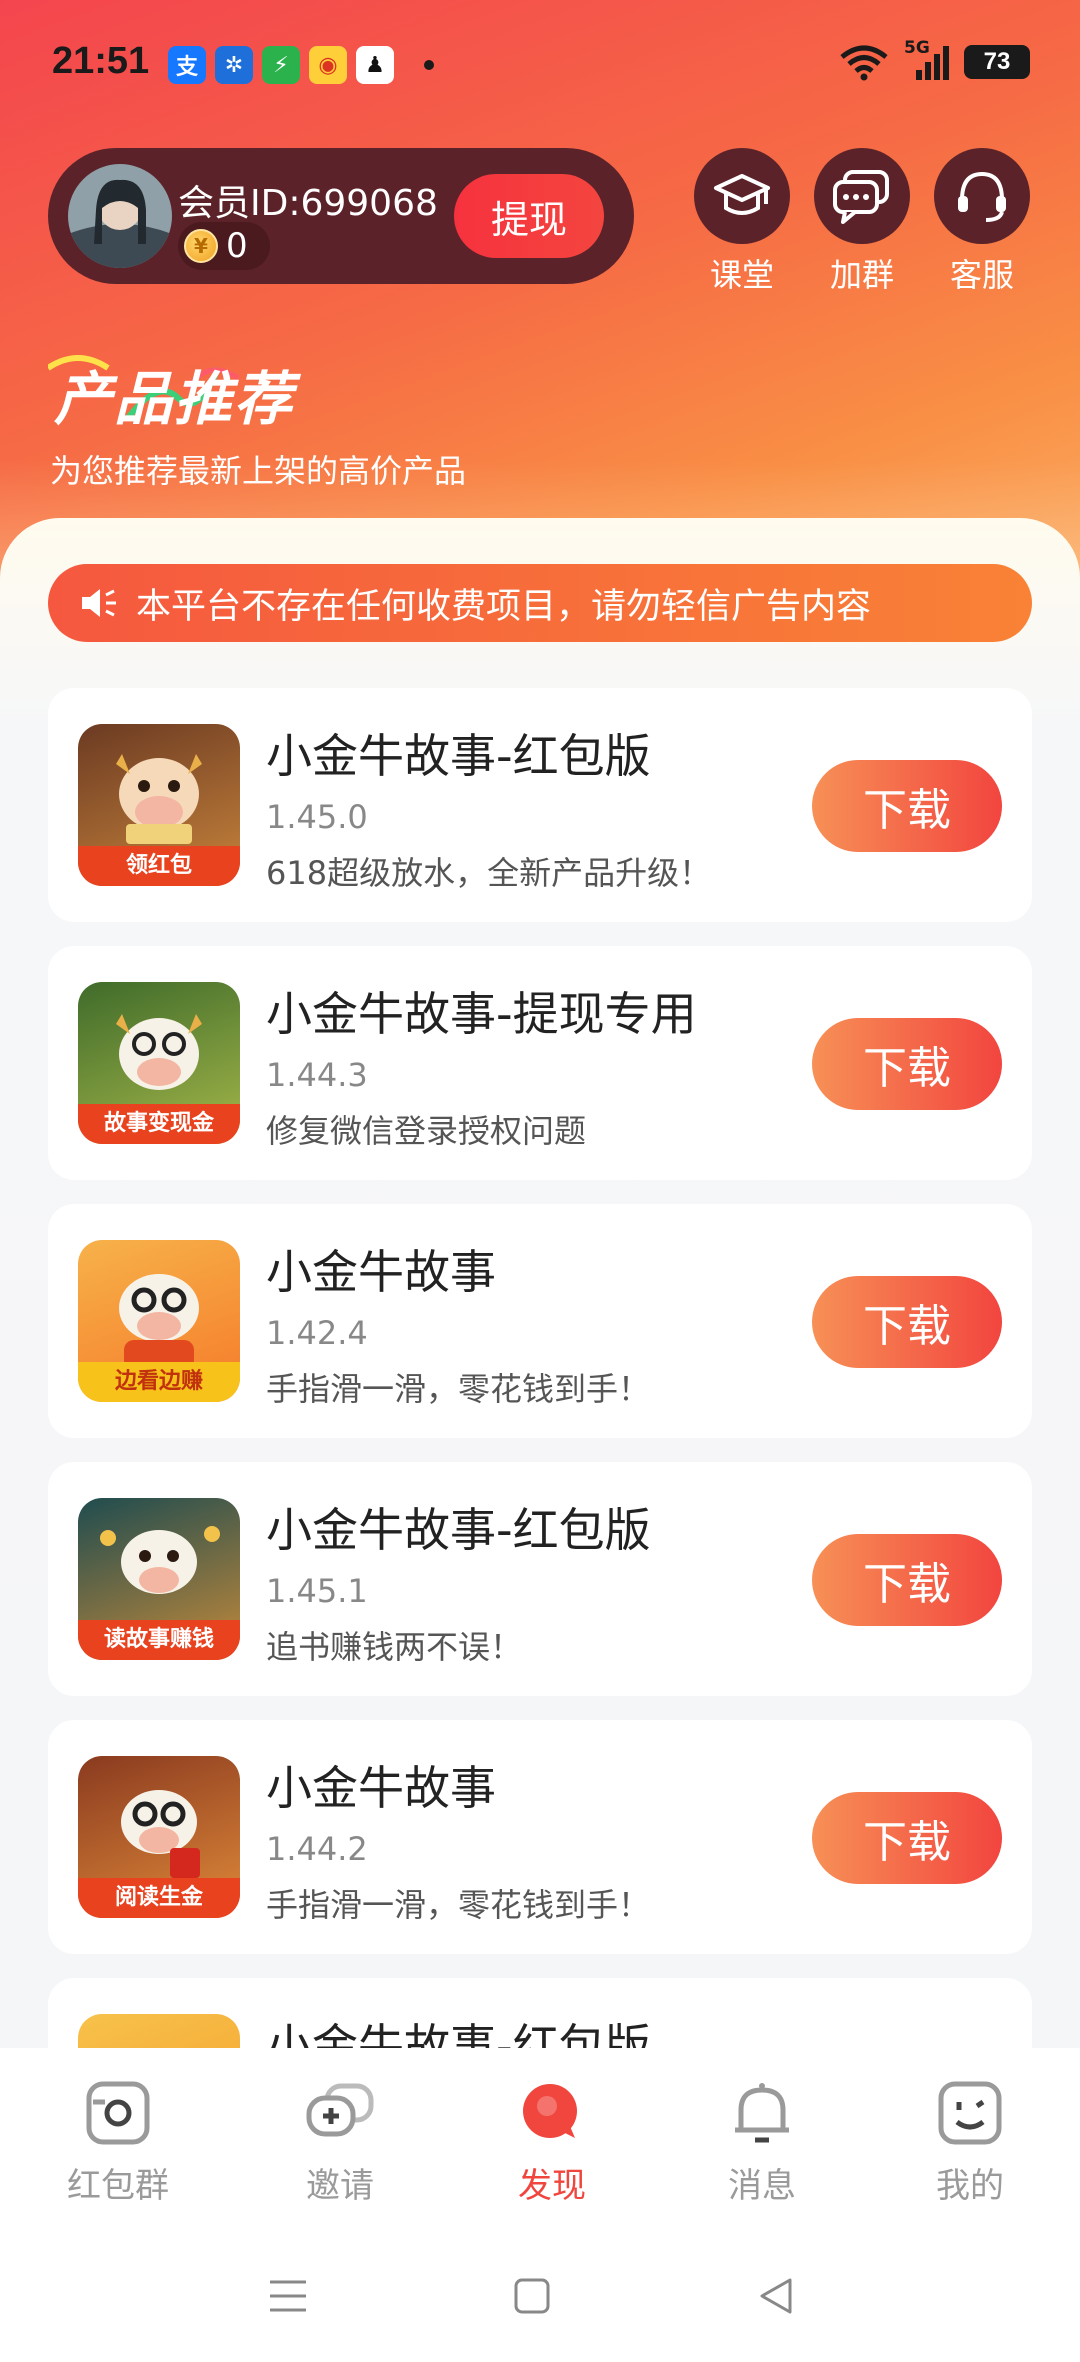  What do you see at coordinates (224, 246) in the screenshot?
I see `coin-balance: ¥ 0` at bounding box center [224, 246].